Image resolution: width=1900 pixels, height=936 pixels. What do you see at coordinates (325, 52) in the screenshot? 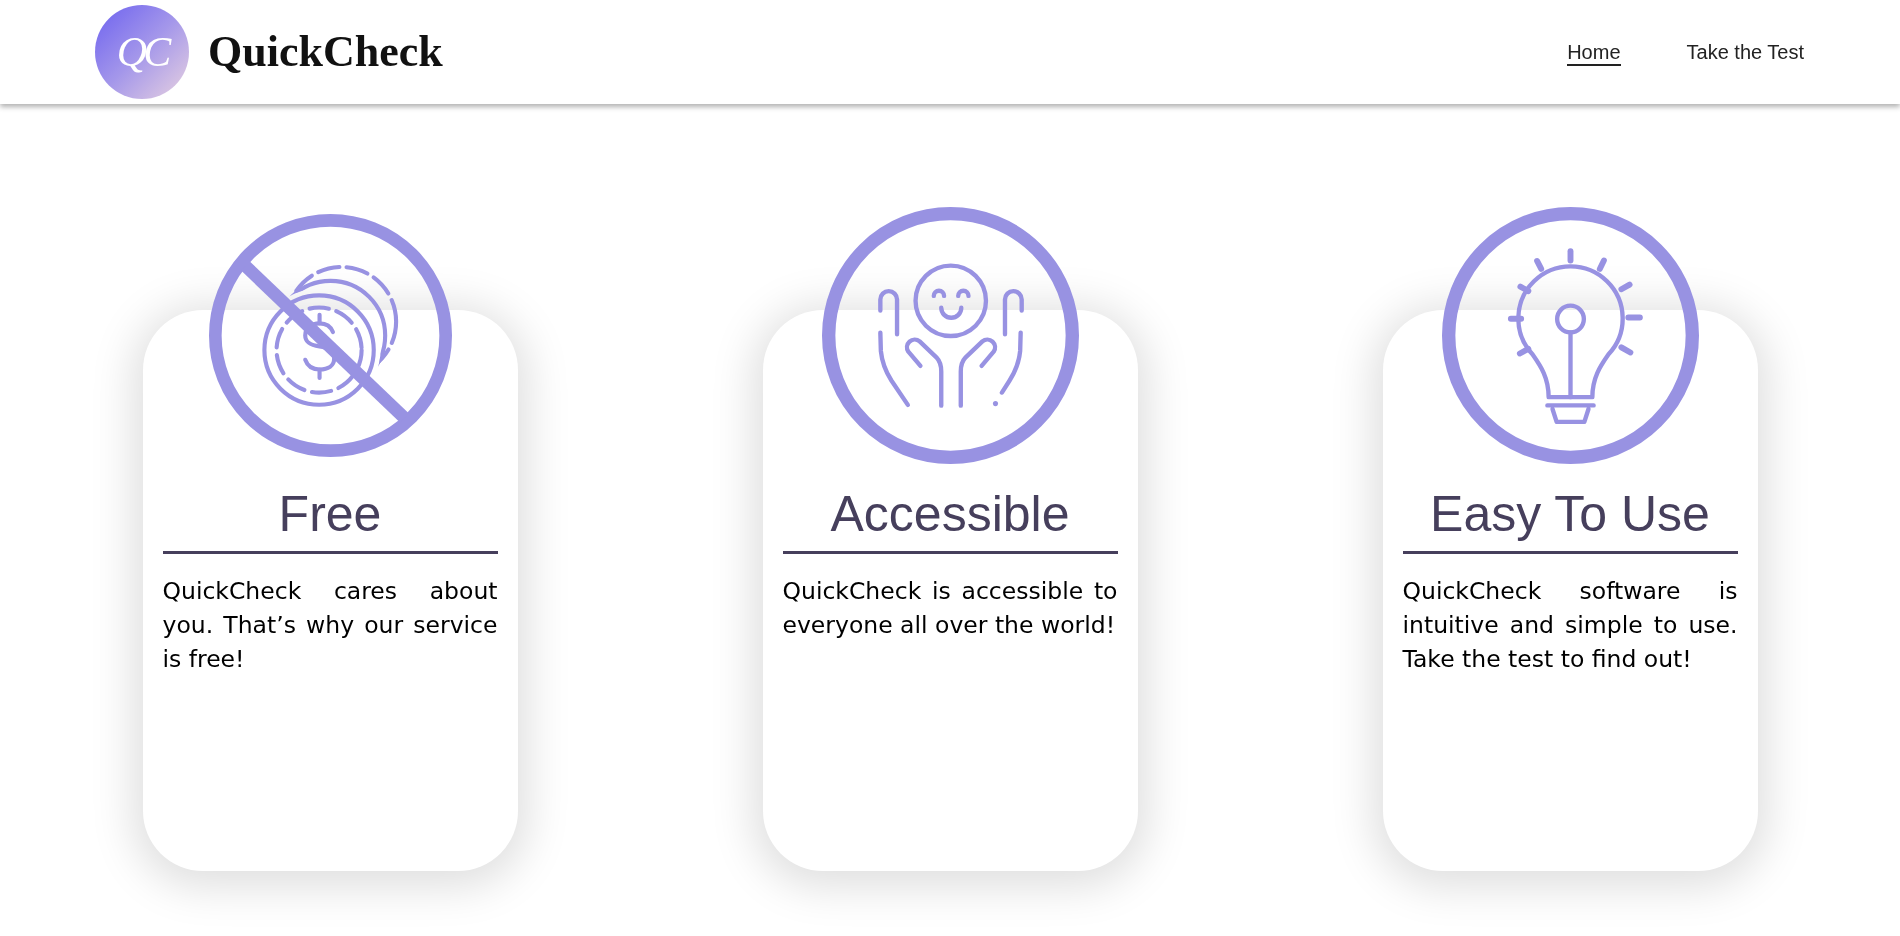
I see `brand-name: QuickCheck` at bounding box center [325, 52].